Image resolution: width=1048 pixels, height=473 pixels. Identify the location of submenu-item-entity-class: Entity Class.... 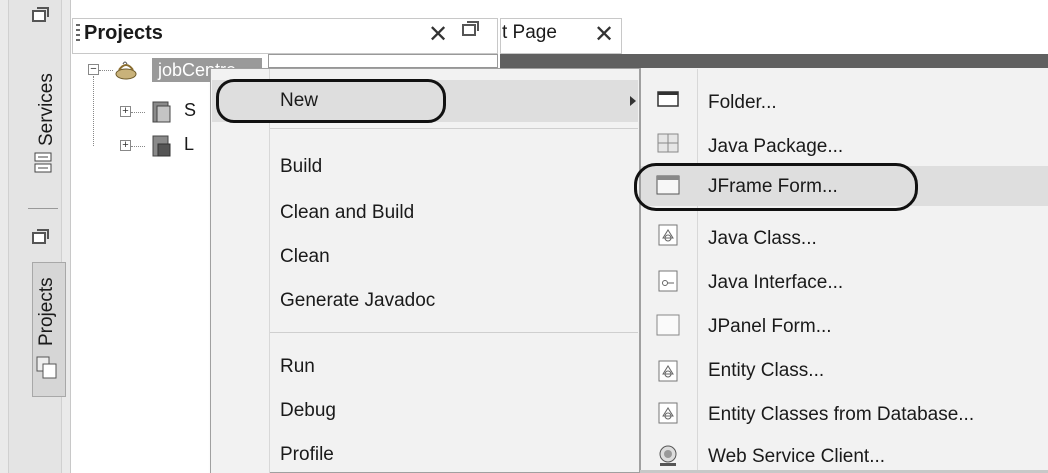
(766, 371).